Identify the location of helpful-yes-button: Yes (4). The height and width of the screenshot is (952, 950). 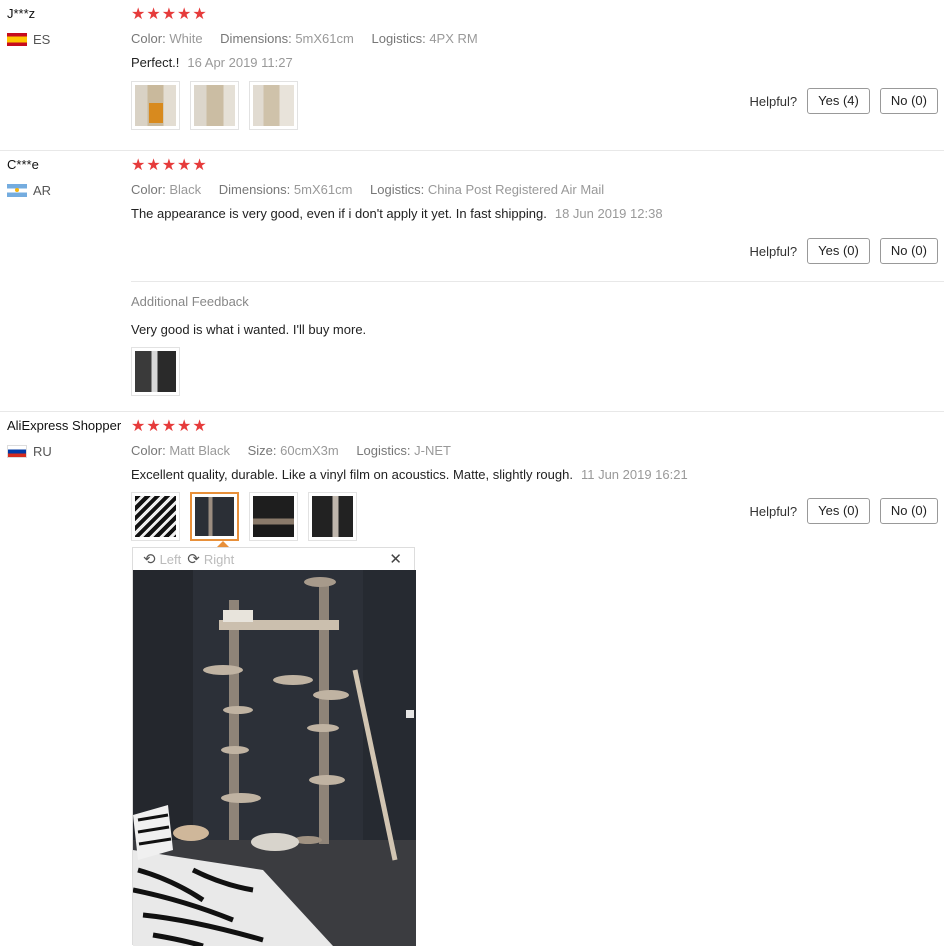
(838, 101).